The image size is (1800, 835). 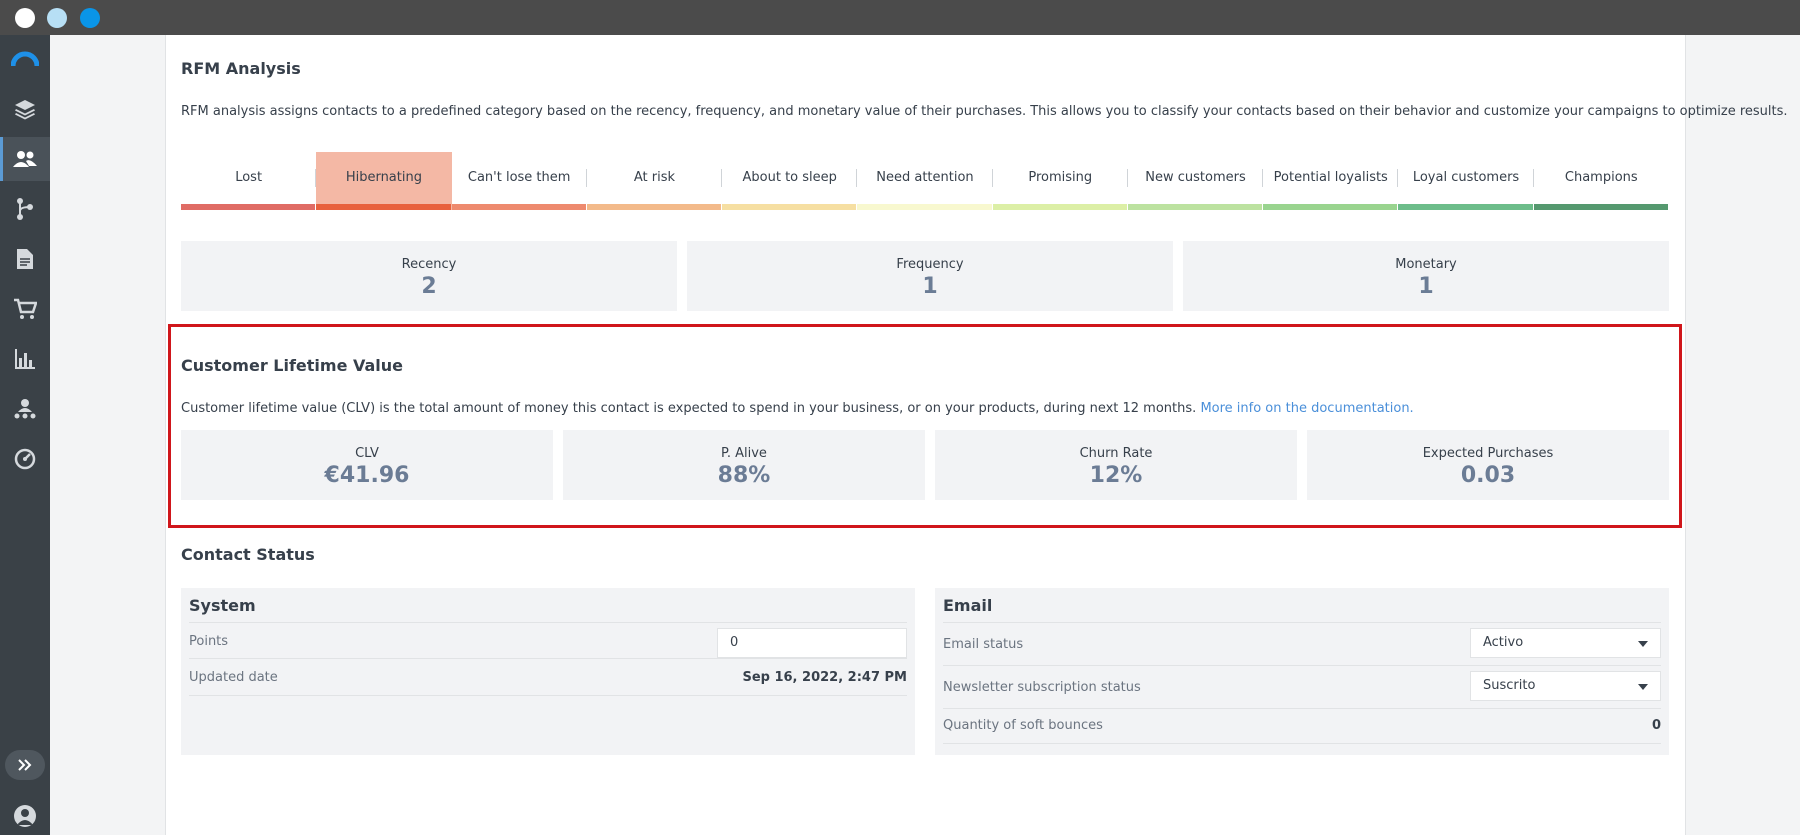 What do you see at coordinates (1116, 475) in the screenshot?
I see `churn-rate-value: 12%` at bounding box center [1116, 475].